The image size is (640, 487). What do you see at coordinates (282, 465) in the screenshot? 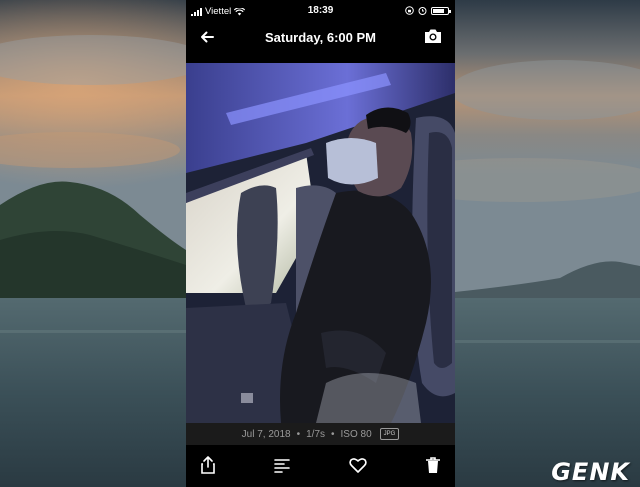
I see `details-icon` at bounding box center [282, 465].